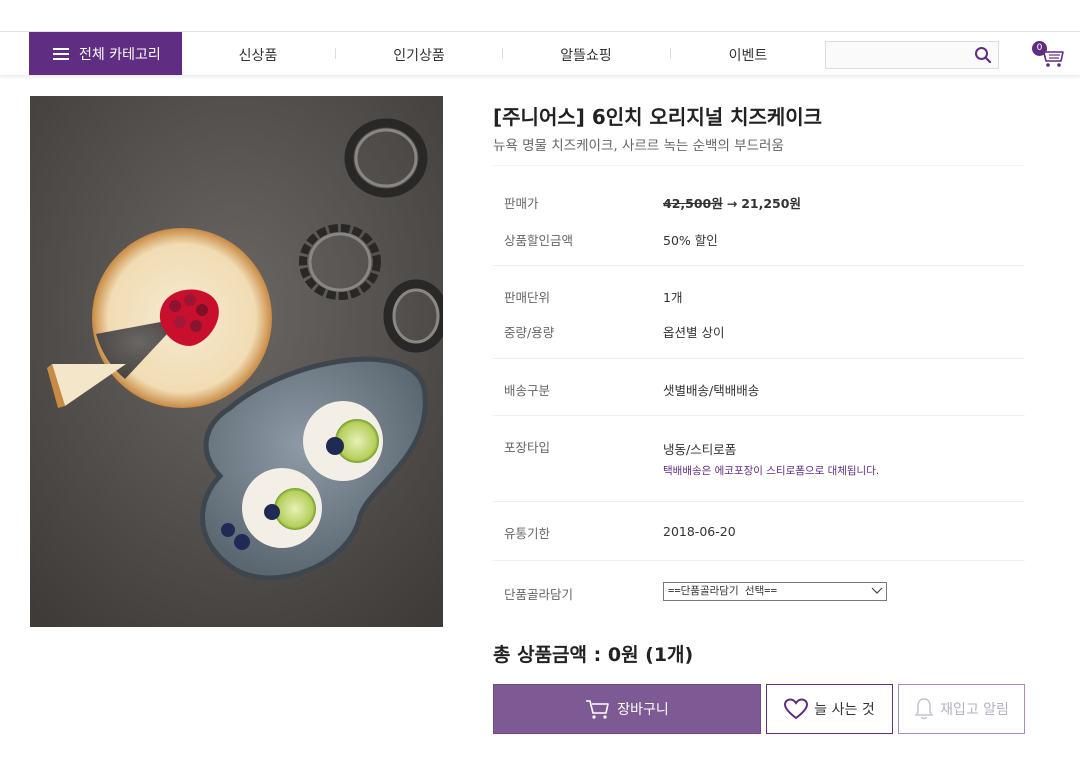 The image size is (1080, 757). What do you see at coordinates (690, 240) in the screenshot?
I see `discount-value: 50% 할인` at bounding box center [690, 240].